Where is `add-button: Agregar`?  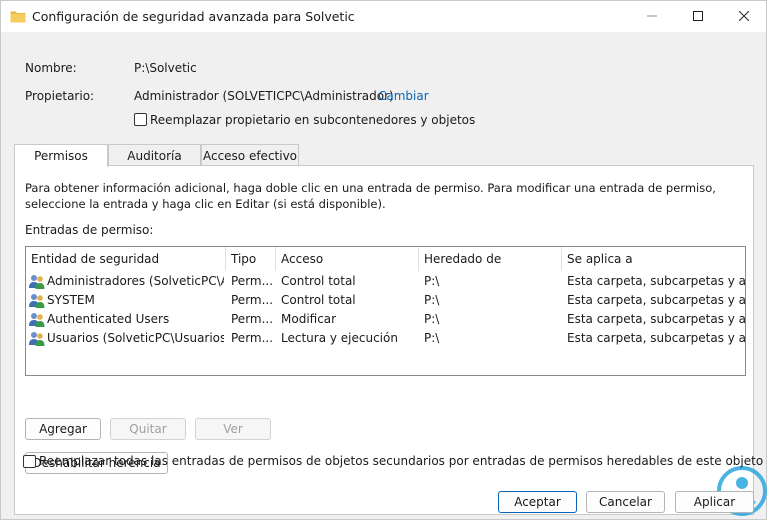 add-button: Agregar is located at coordinates (63, 429).